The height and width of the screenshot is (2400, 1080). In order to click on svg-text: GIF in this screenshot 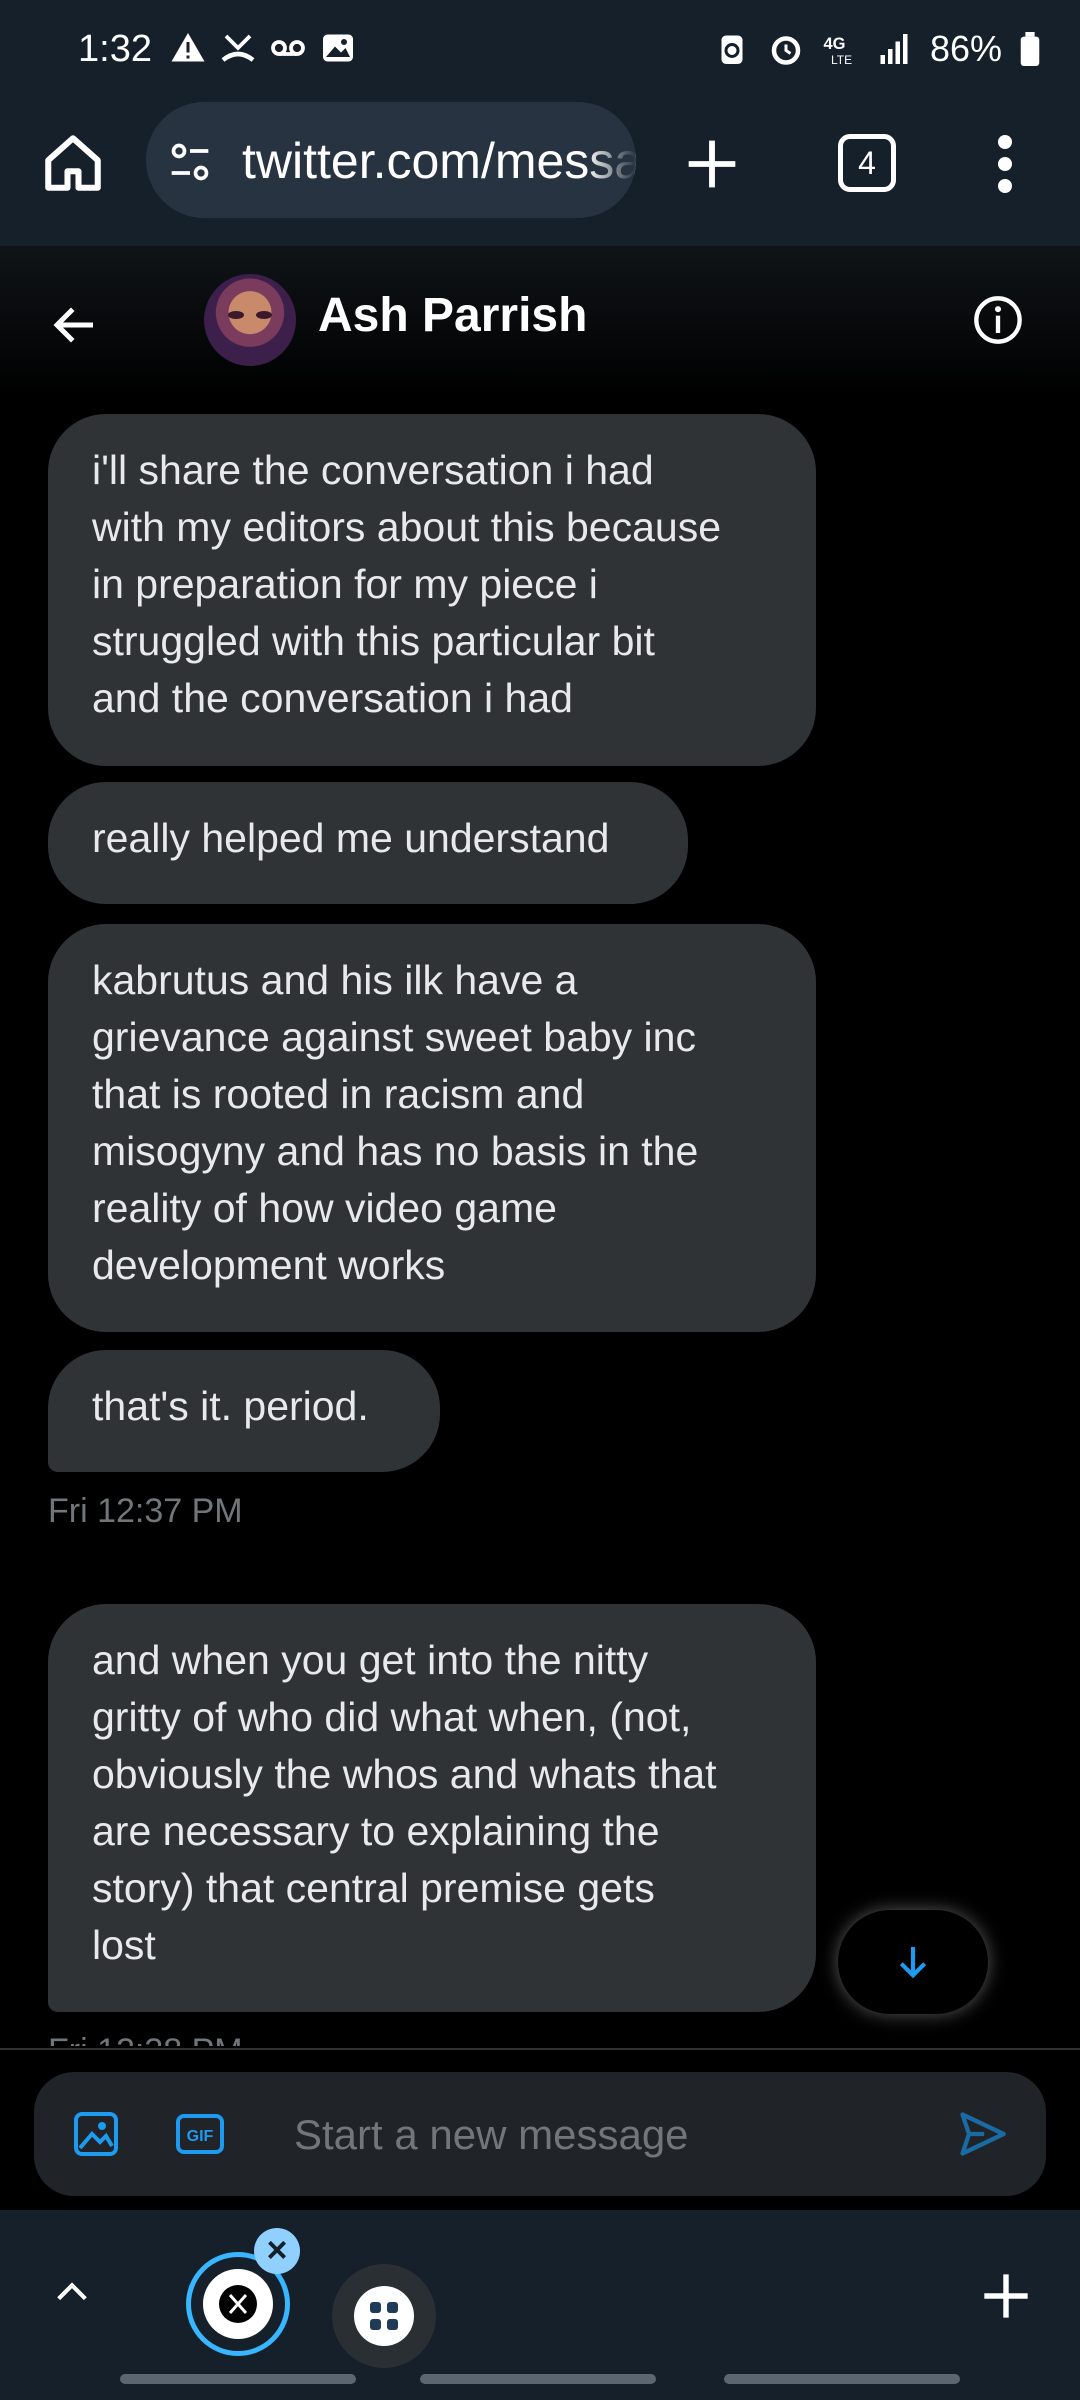, I will do `click(200, 2136)`.